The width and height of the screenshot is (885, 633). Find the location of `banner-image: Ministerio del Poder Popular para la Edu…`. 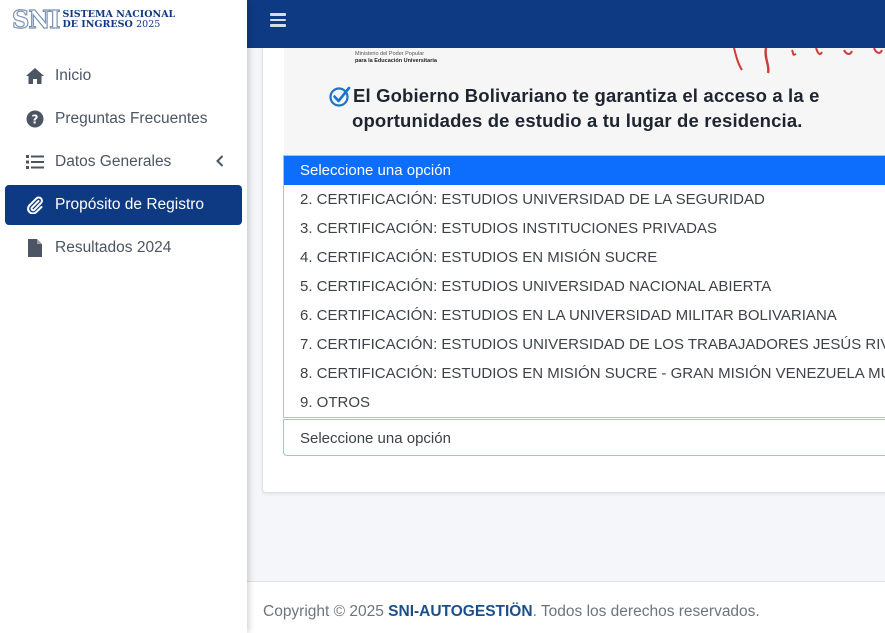

banner-image: Ministerio del Poder Popular para la Edu… is located at coordinates (584, 102).